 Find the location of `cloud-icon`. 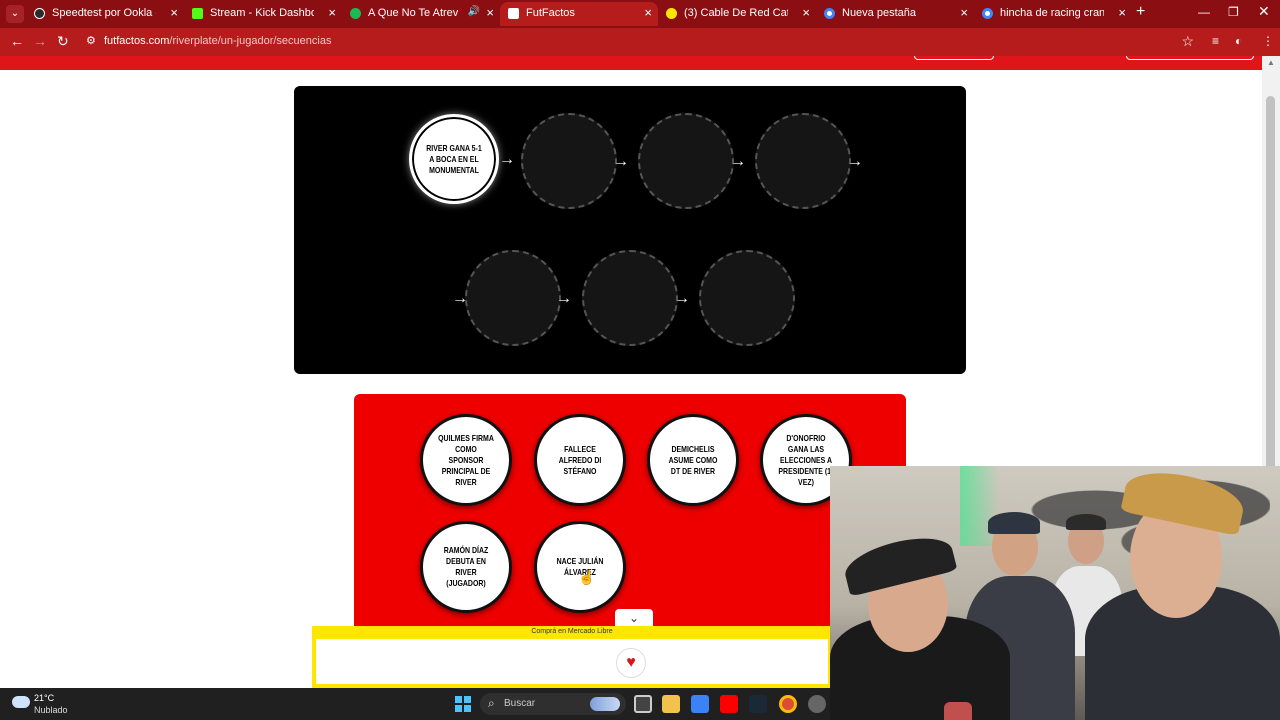

cloud-icon is located at coordinates (21, 702).